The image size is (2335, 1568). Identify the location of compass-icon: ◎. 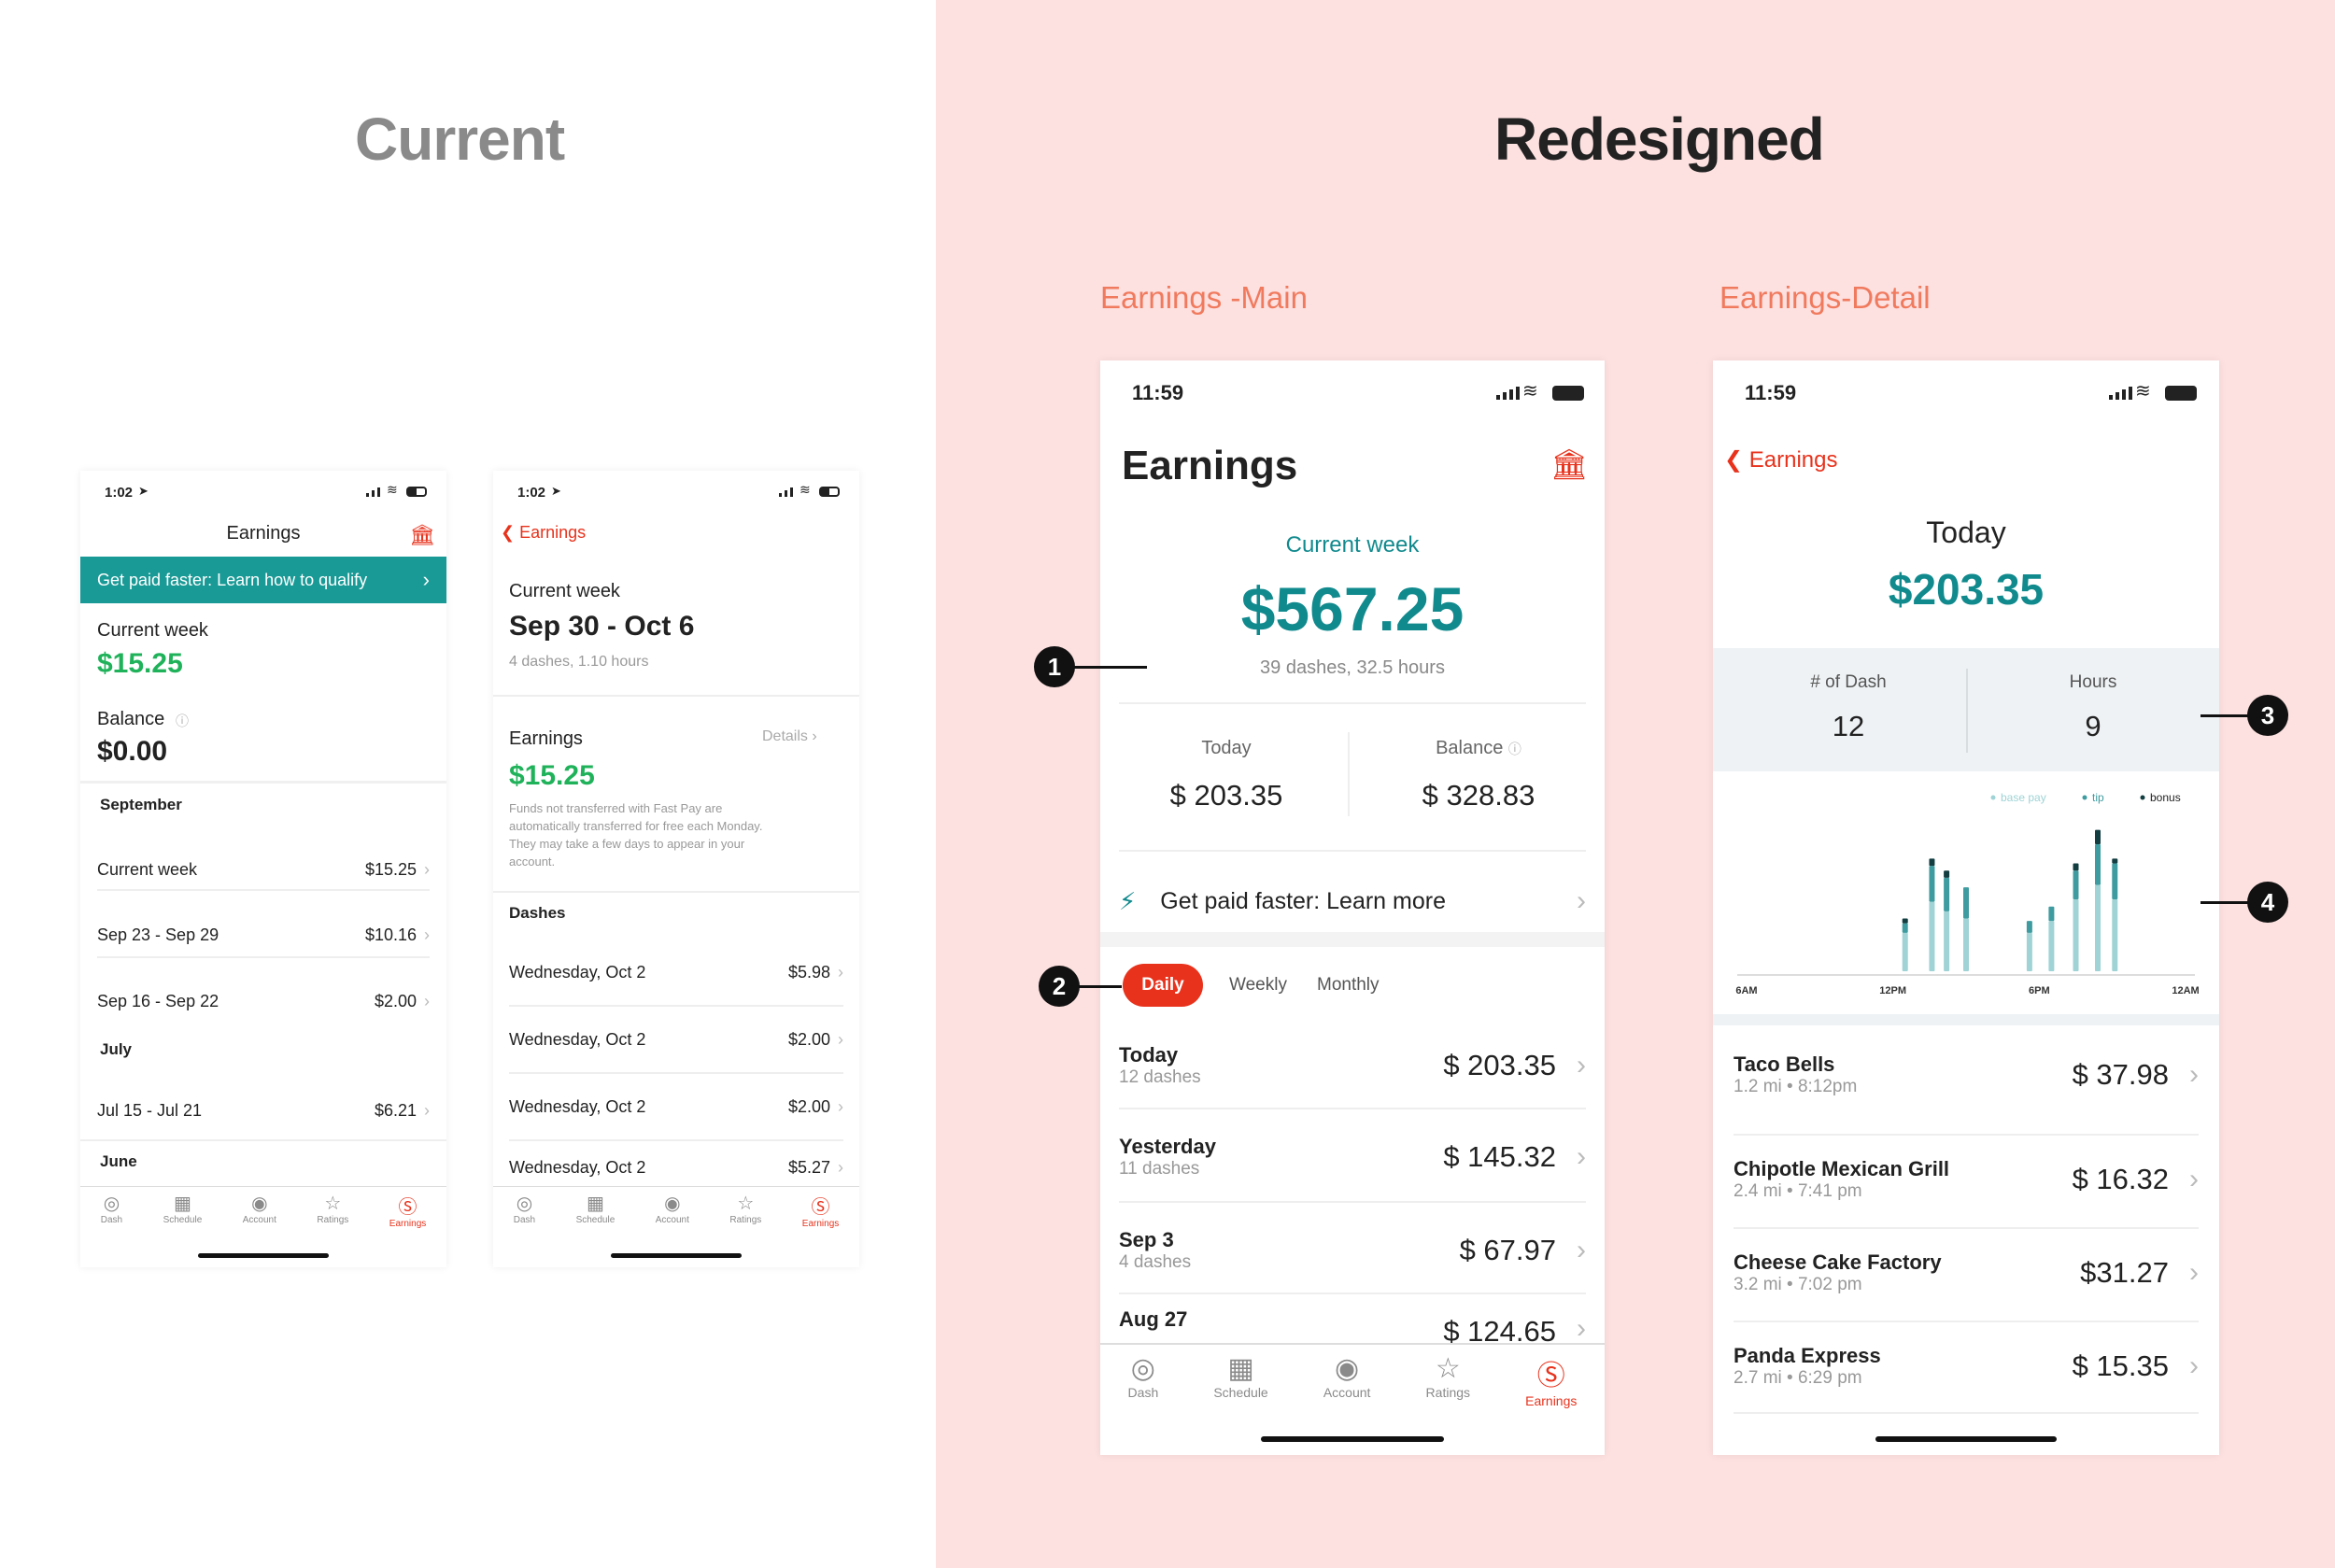
(1143, 1368).